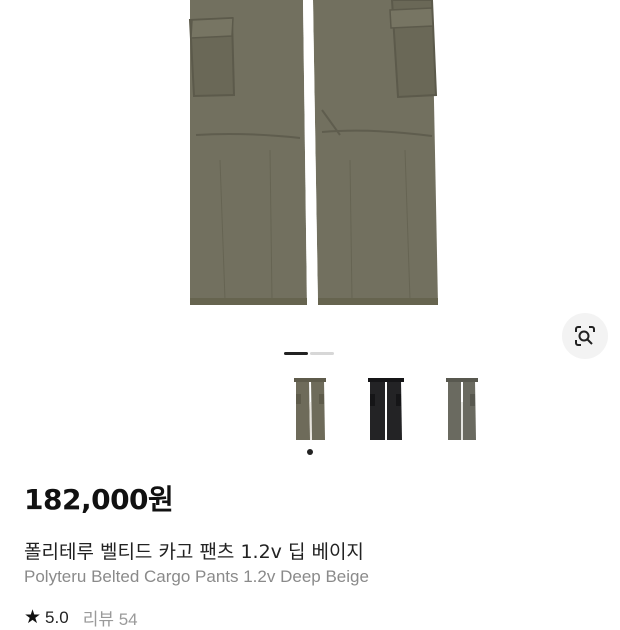  What do you see at coordinates (310, 412) in the screenshot?
I see `thumbnail-deep-beige` at bounding box center [310, 412].